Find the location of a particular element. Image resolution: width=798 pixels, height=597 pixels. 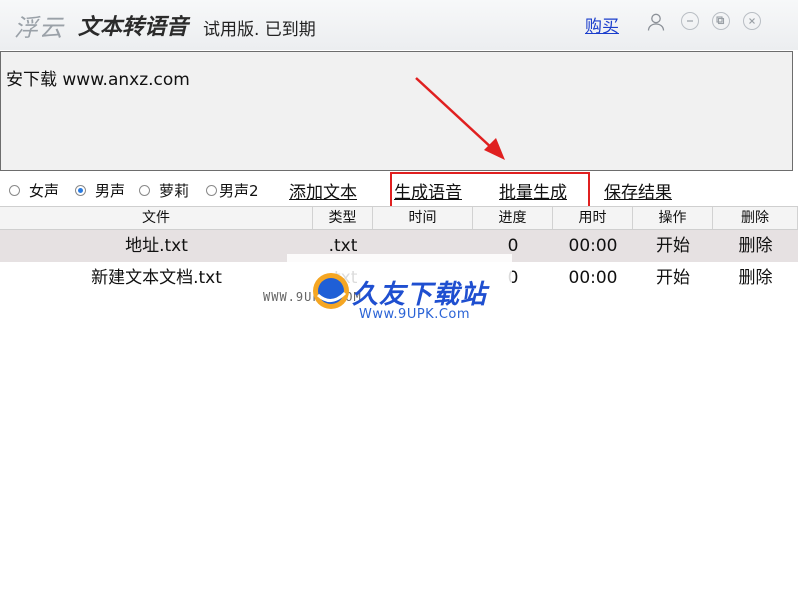

voice-option-label: 女声 is located at coordinates (44, 191).